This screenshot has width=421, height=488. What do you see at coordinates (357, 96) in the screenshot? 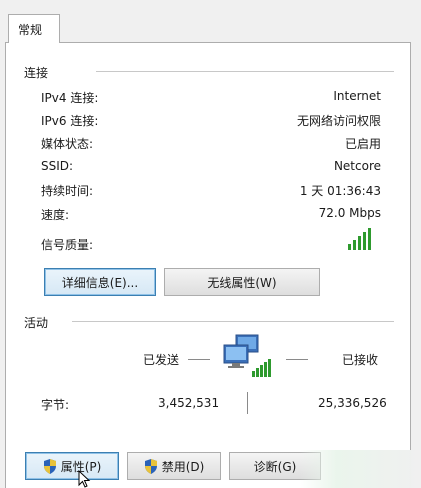
I see `info-value: Internet` at bounding box center [357, 96].